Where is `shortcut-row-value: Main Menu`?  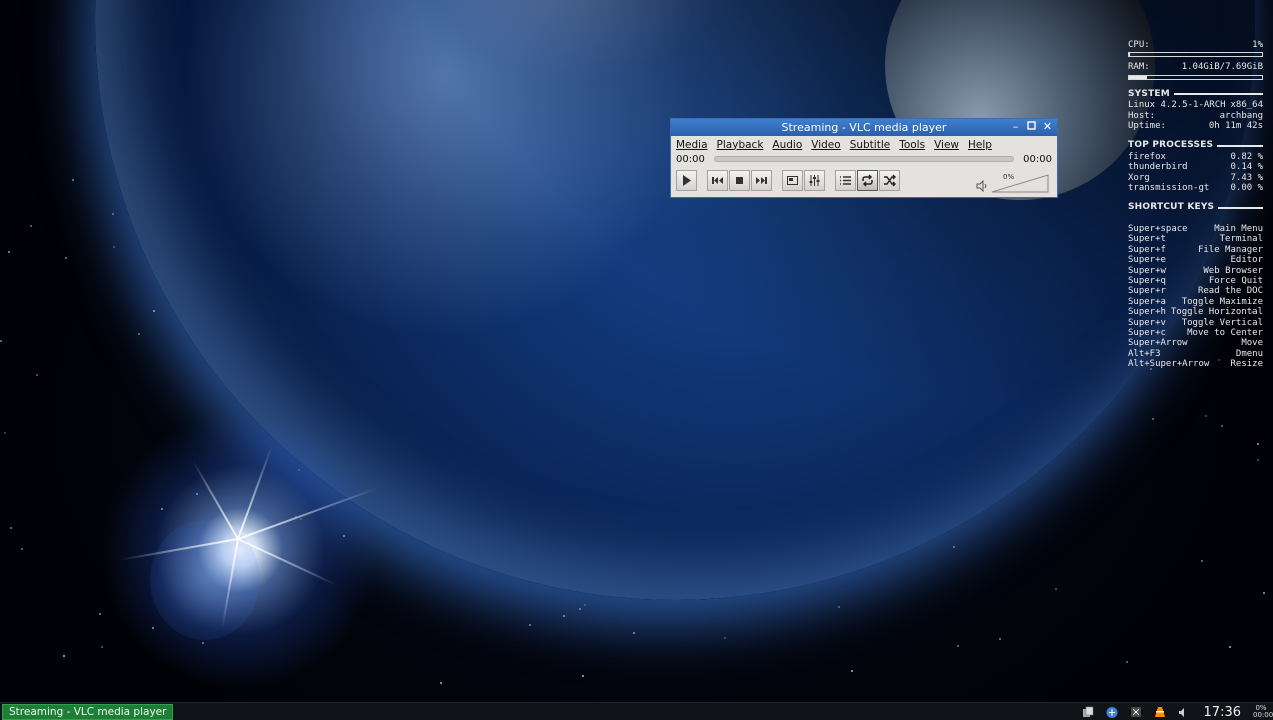 shortcut-row-value: Main Menu is located at coordinates (1238, 228).